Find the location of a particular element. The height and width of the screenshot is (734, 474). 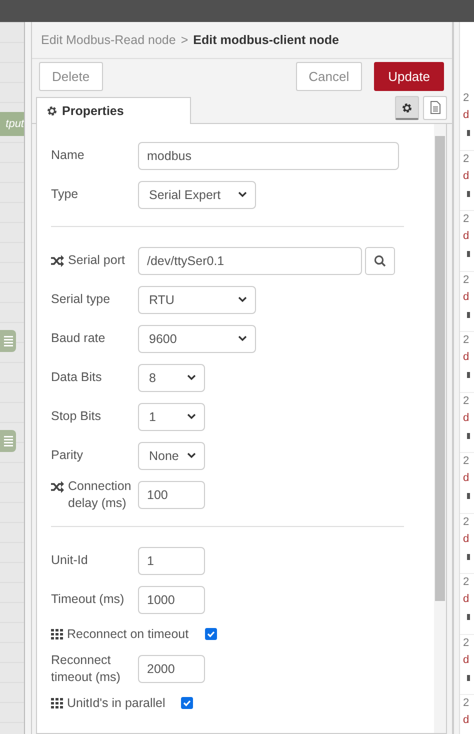

dropdown: Serial Expert is located at coordinates (197, 194).